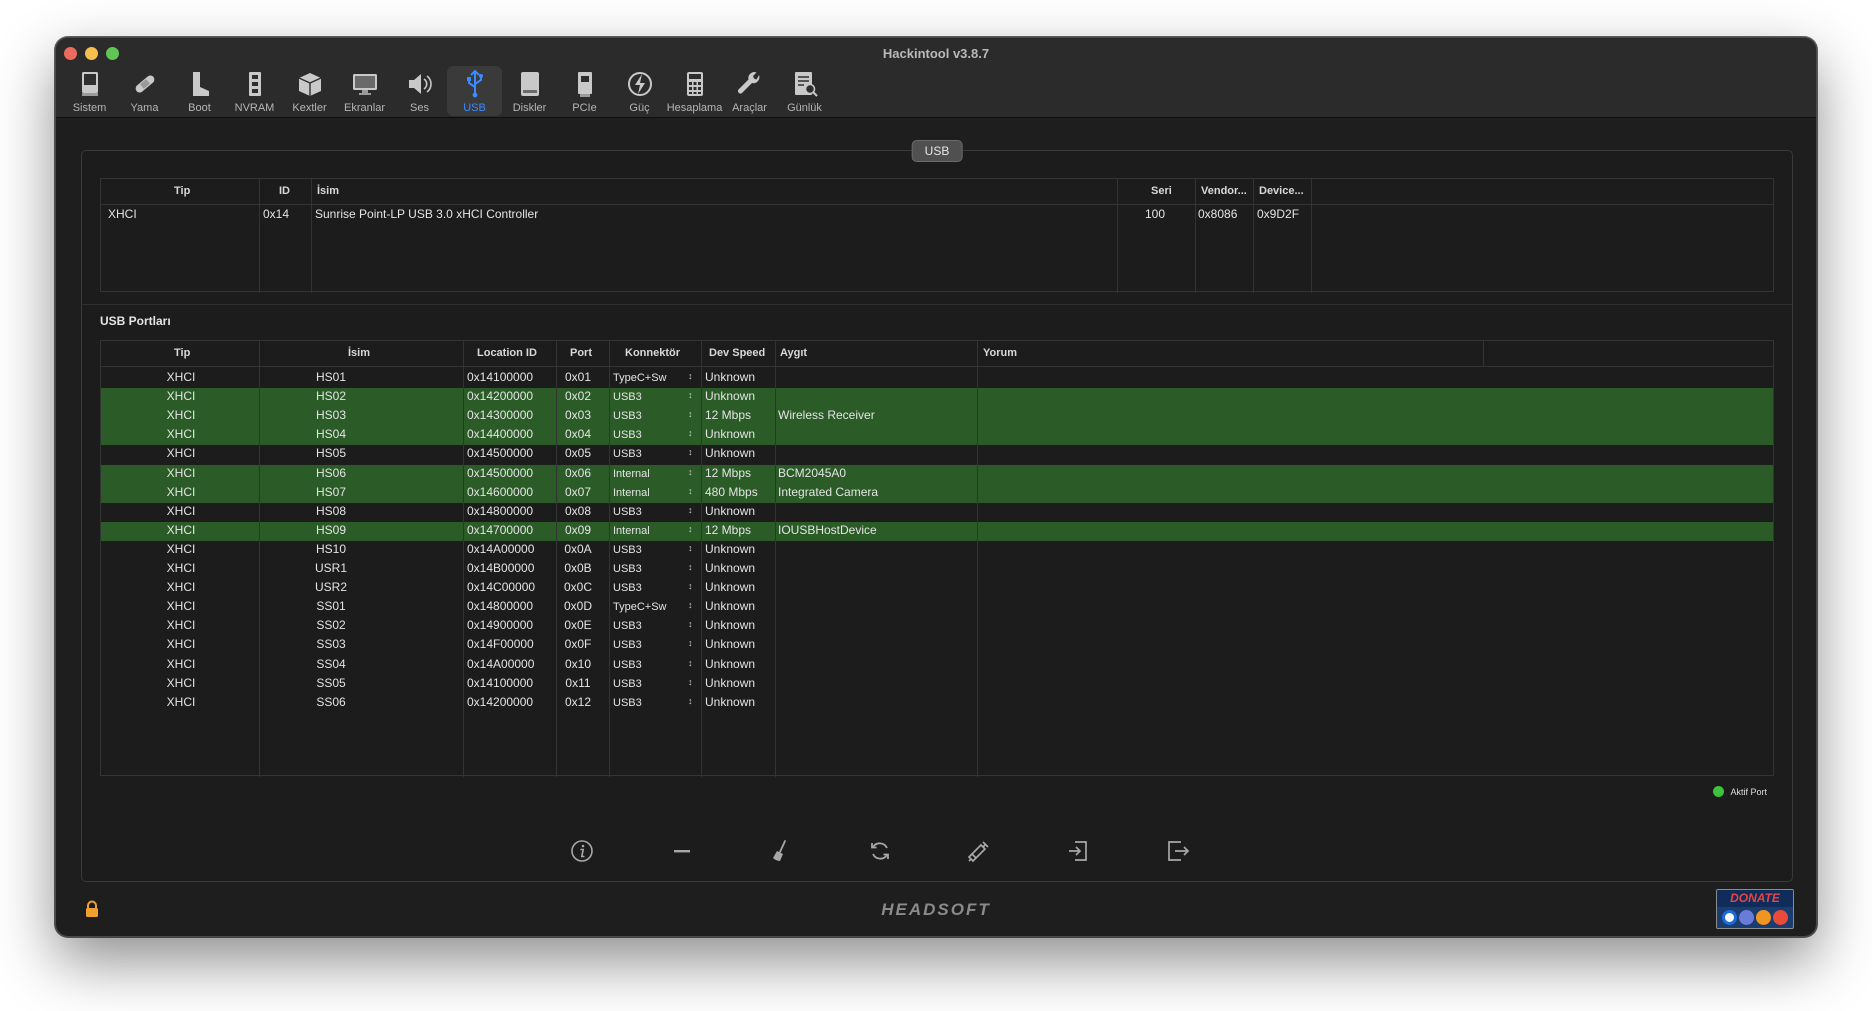 The width and height of the screenshot is (1872, 1011). Describe the element at coordinates (501, 663) in the screenshot. I see `port-location-id: 0x14A00000` at that location.